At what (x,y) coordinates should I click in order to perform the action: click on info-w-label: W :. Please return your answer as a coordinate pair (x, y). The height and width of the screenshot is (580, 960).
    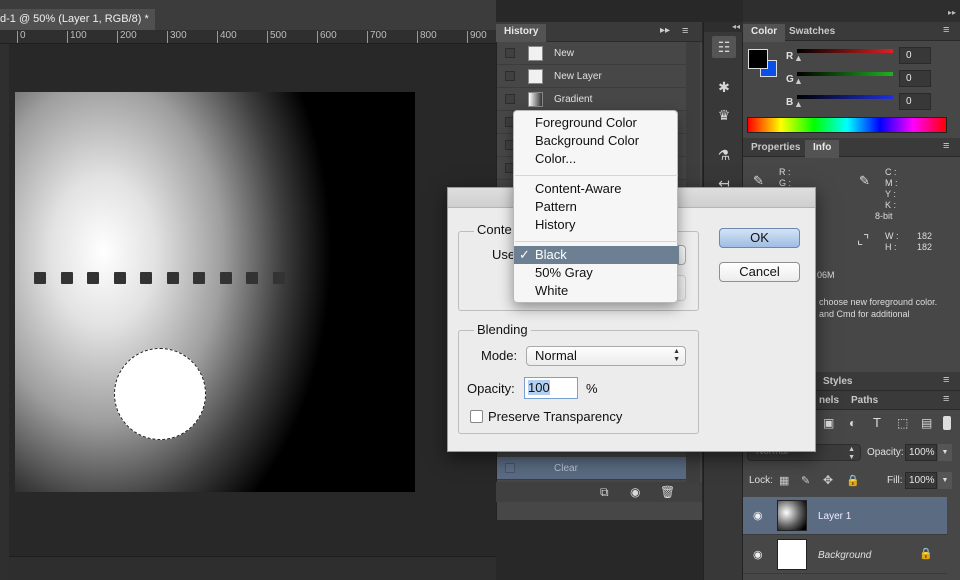
    Looking at the image, I should click on (892, 236).